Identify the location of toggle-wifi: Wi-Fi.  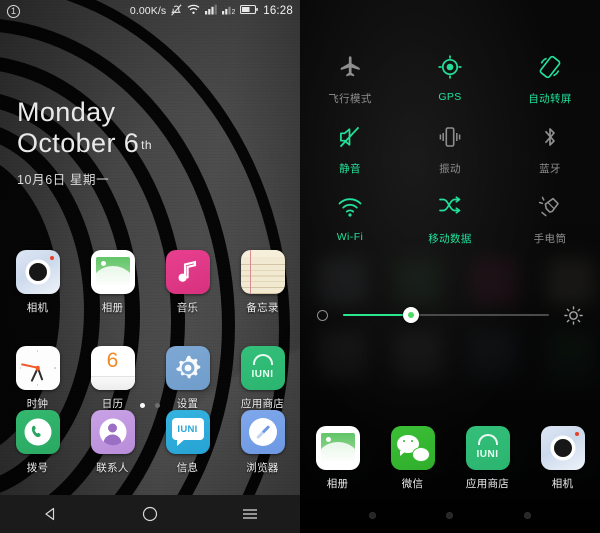
(350, 219).